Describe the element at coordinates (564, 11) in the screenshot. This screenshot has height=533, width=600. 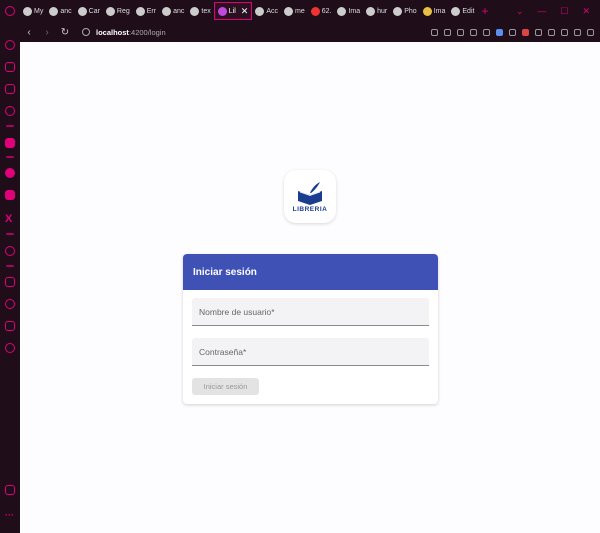
I see `maximize-icon: ☐` at that location.